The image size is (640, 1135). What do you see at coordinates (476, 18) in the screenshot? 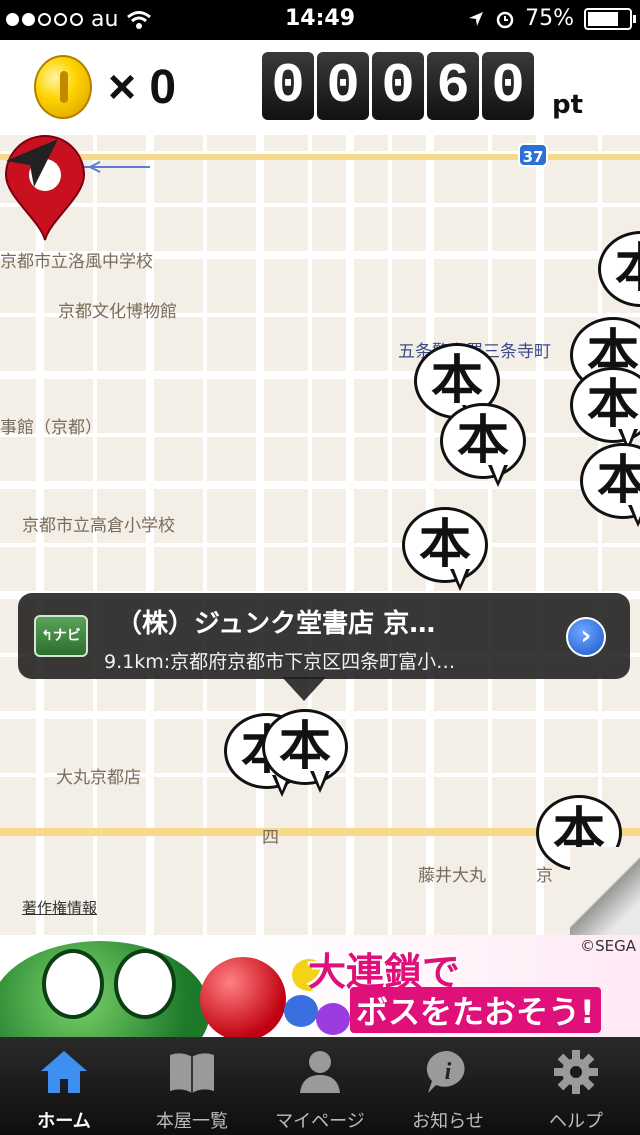
I see `location-arrow-icon` at bounding box center [476, 18].